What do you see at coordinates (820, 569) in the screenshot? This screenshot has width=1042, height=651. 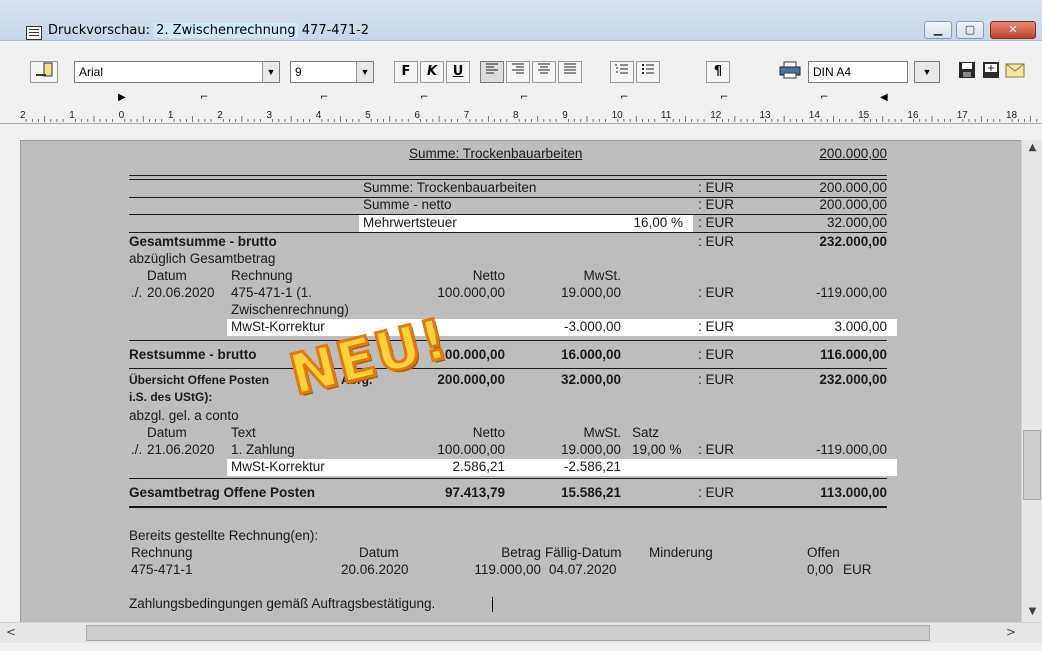 I see `invoice-offen: 0,00` at bounding box center [820, 569].